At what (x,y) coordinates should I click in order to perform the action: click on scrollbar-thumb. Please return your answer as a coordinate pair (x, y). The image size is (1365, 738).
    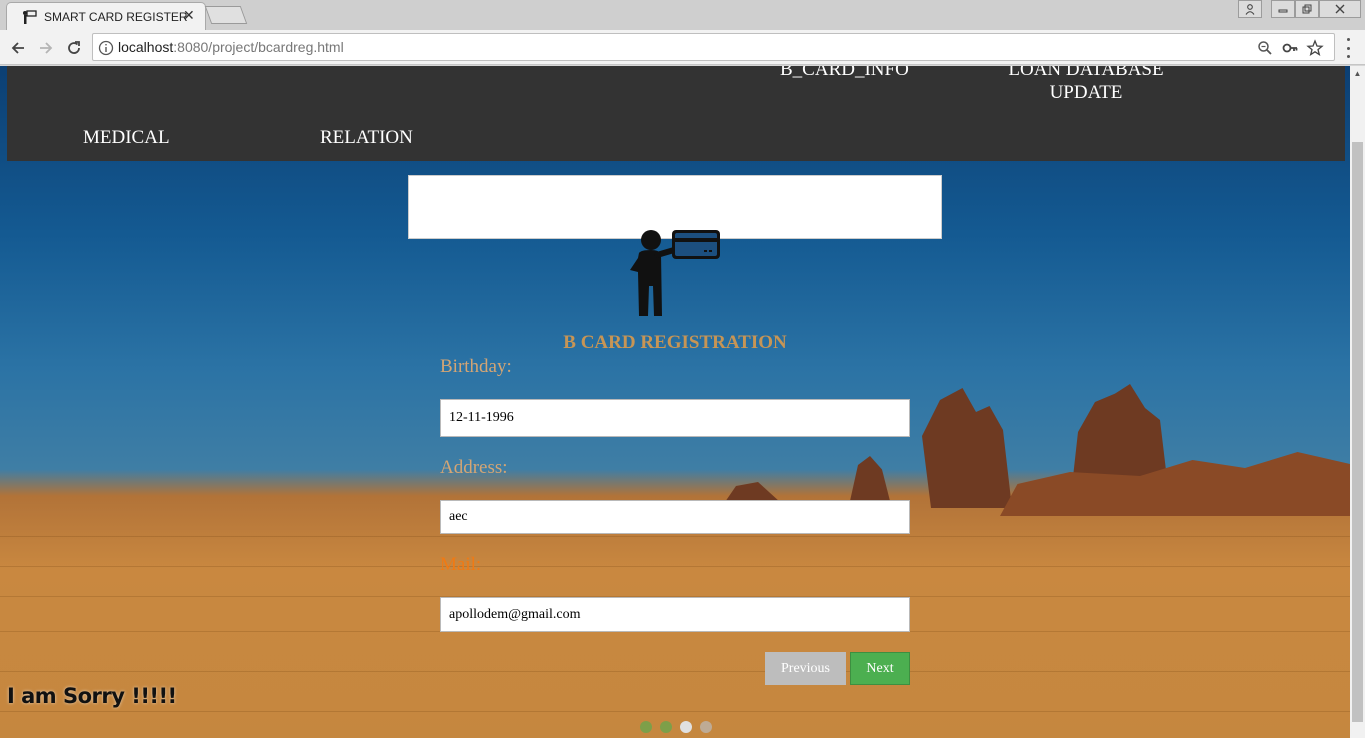
    Looking at the image, I should click on (1357, 432).